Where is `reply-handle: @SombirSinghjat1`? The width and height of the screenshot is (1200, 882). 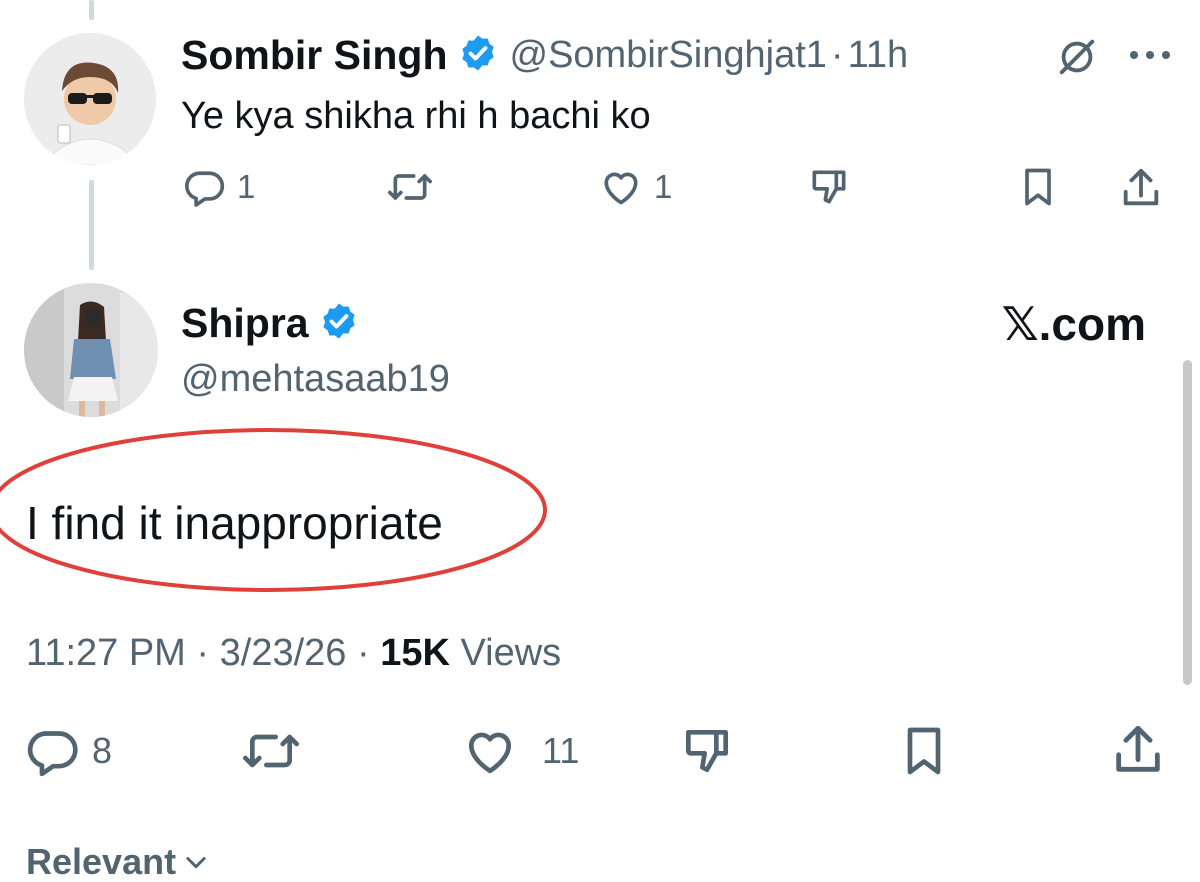 reply-handle: @SombirSinghjat1 is located at coordinates (668, 55).